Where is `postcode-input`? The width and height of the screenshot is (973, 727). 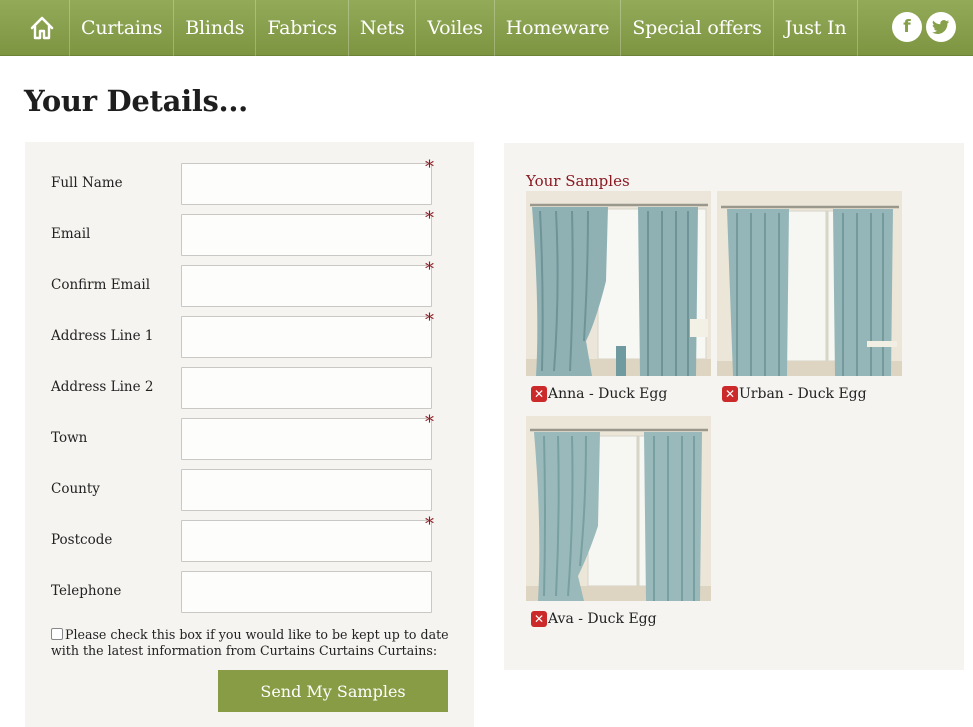 postcode-input is located at coordinates (306, 541).